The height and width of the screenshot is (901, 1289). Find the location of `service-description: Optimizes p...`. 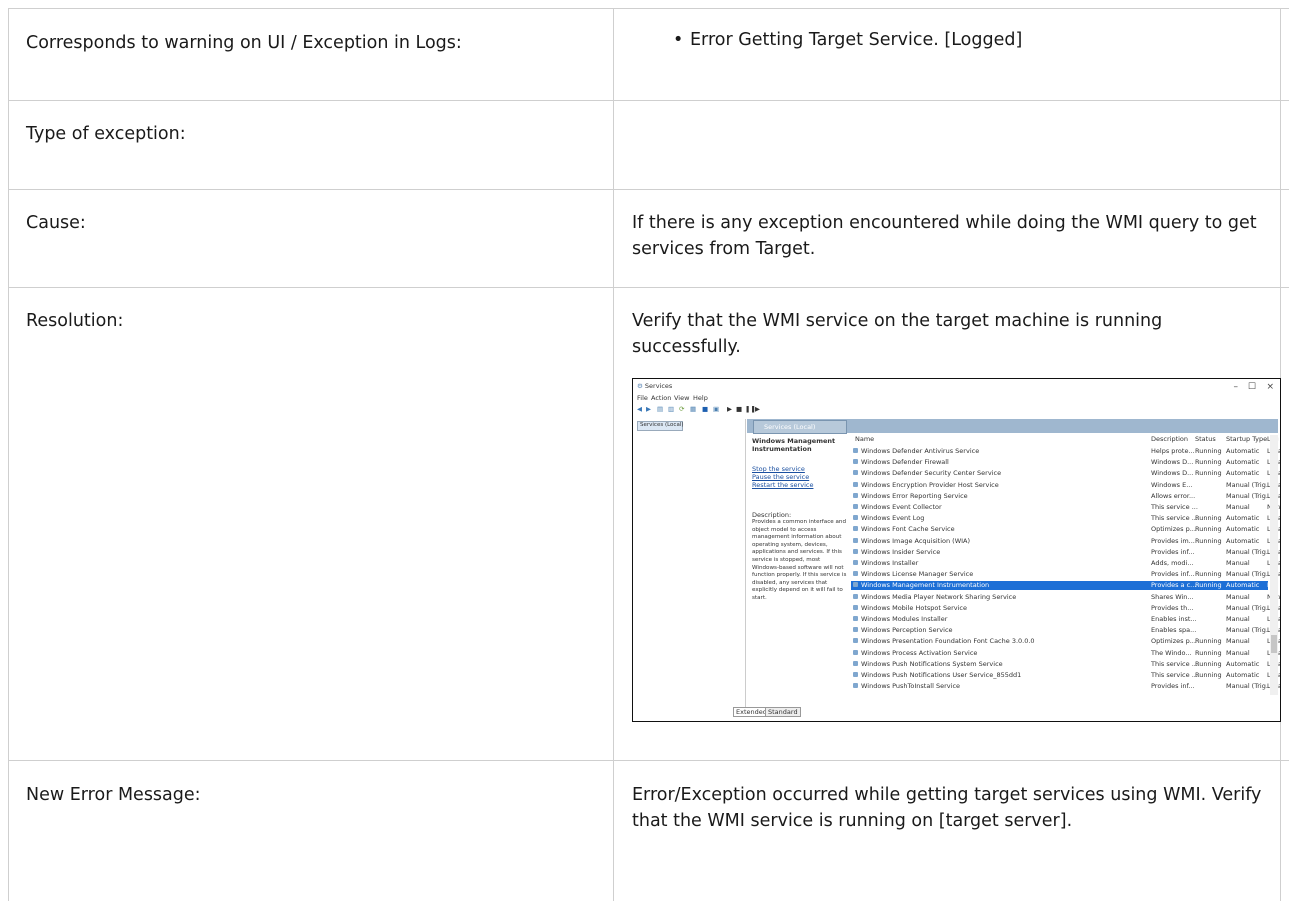

service-description: Optimizes p... is located at coordinates (1173, 529).